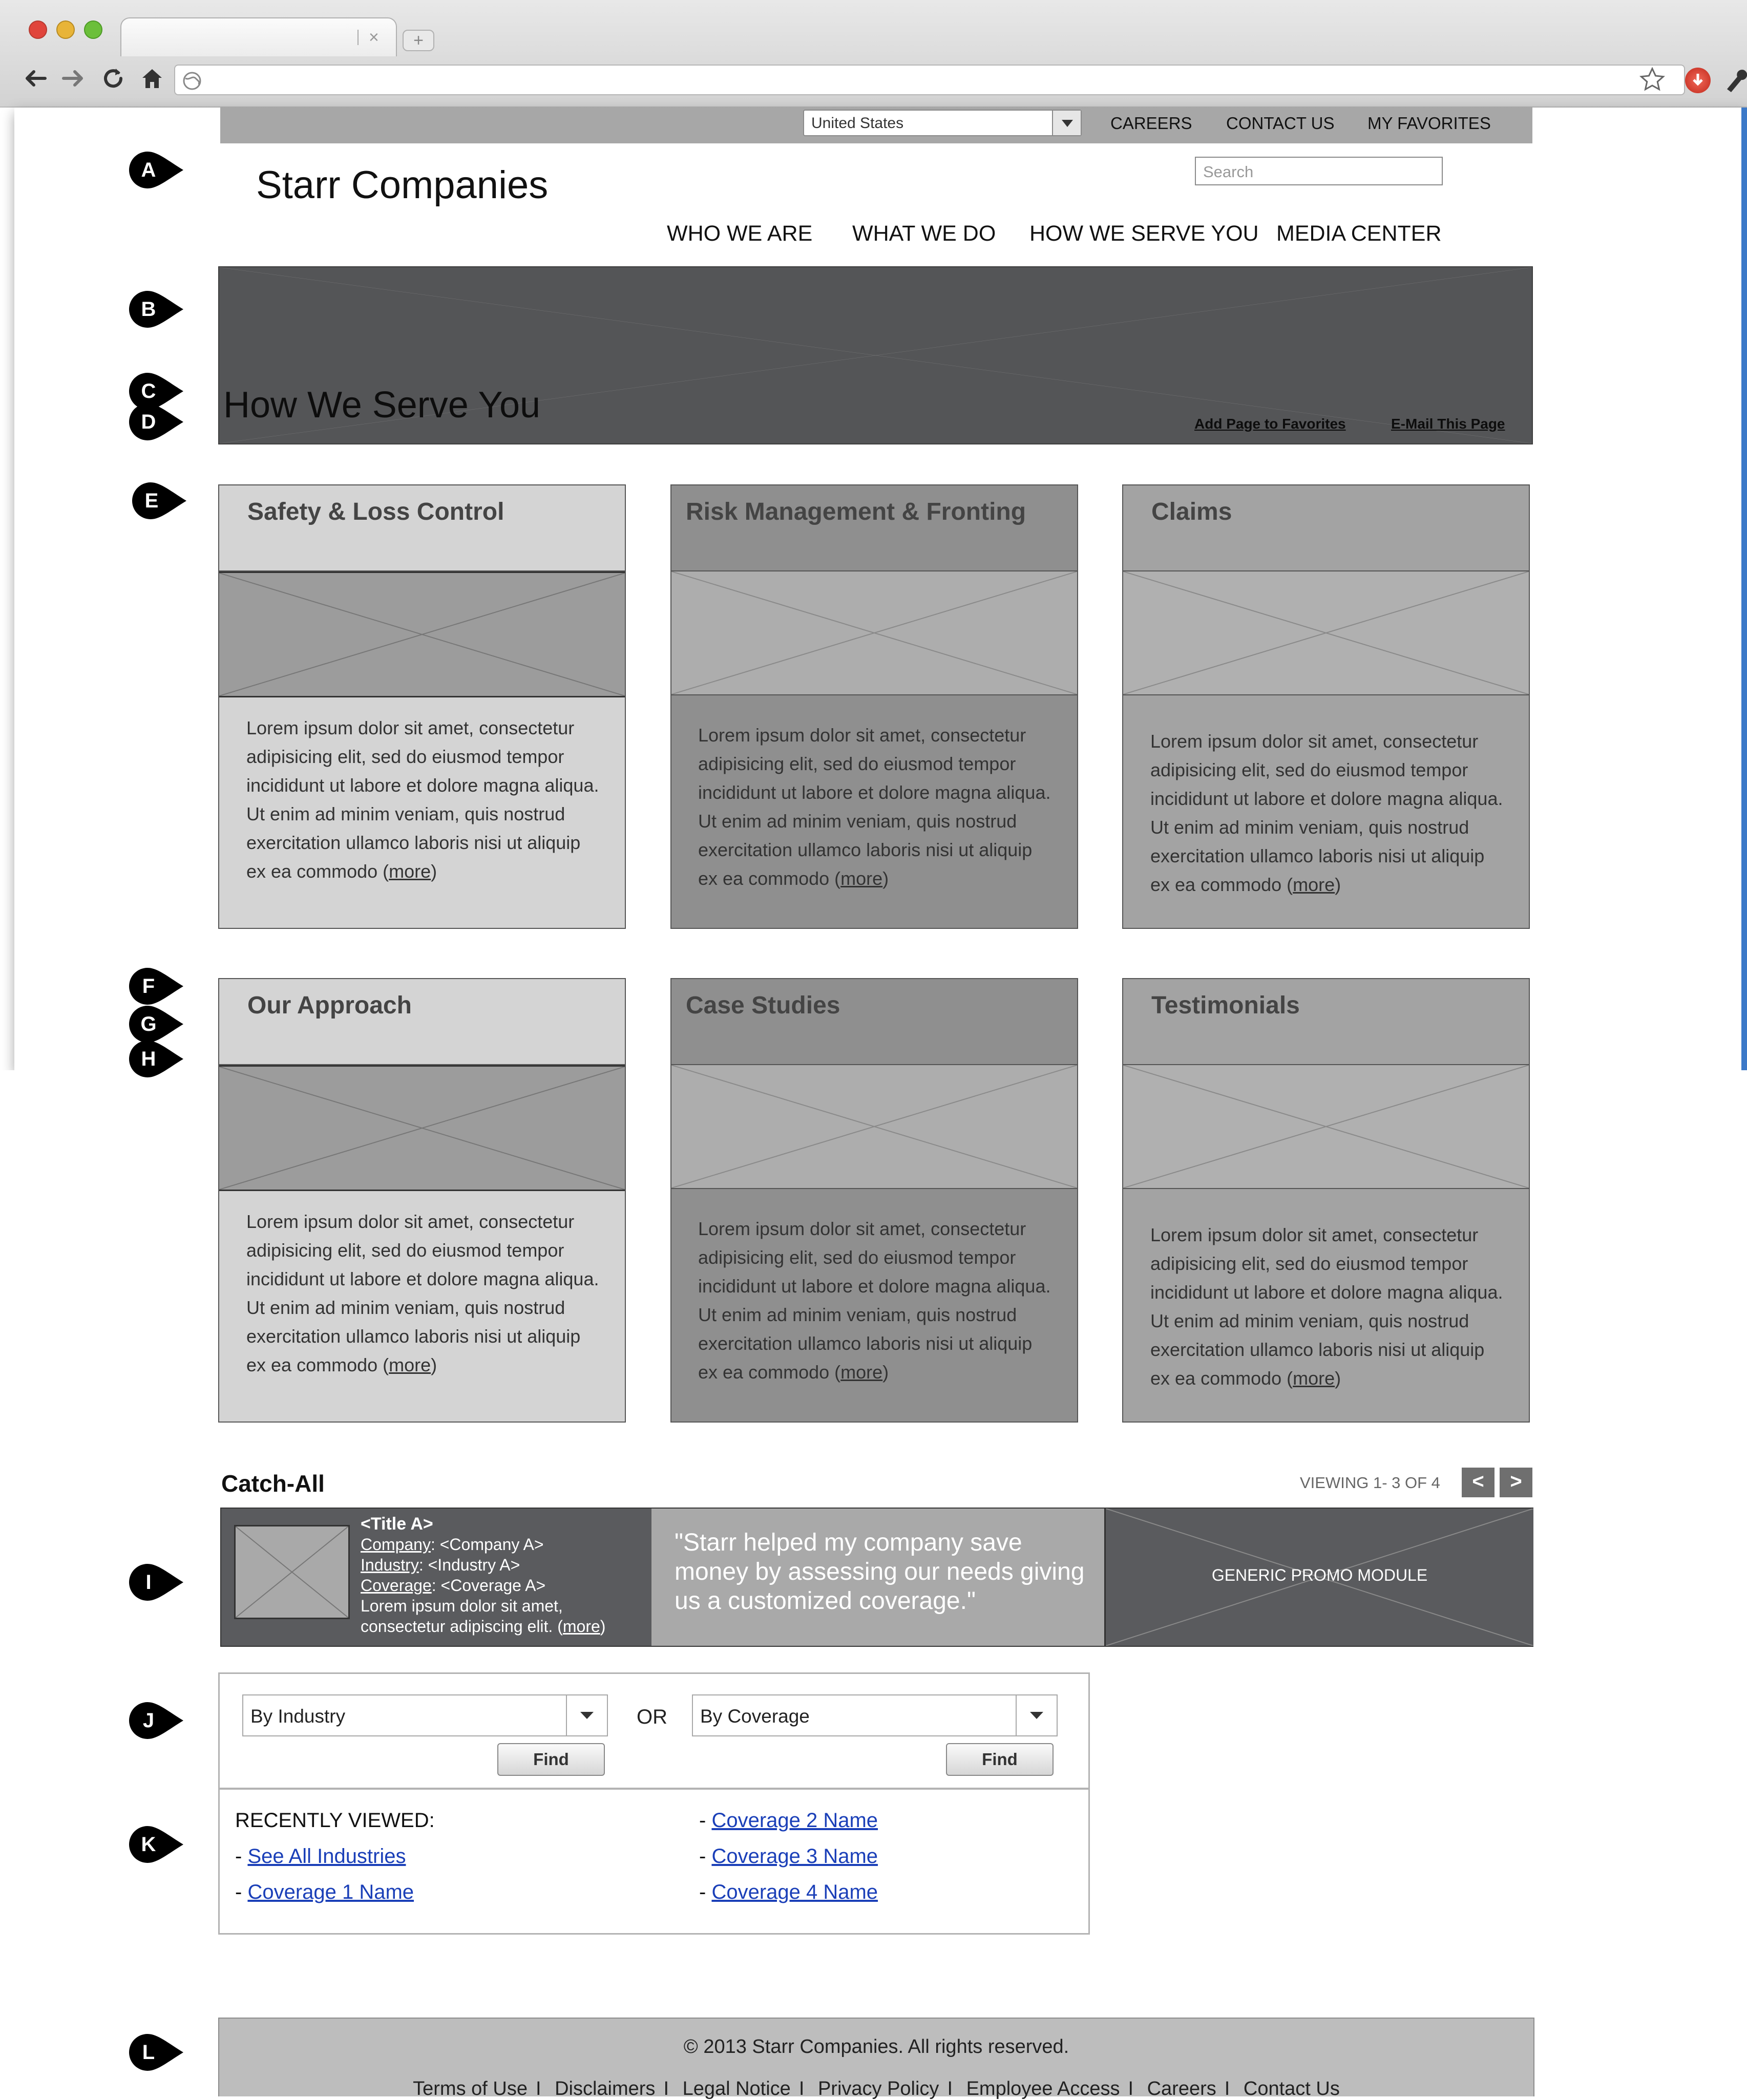 The width and height of the screenshot is (1747, 2100). Describe the element at coordinates (1191, 512) in the screenshot. I see `card-title: Claims` at that location.